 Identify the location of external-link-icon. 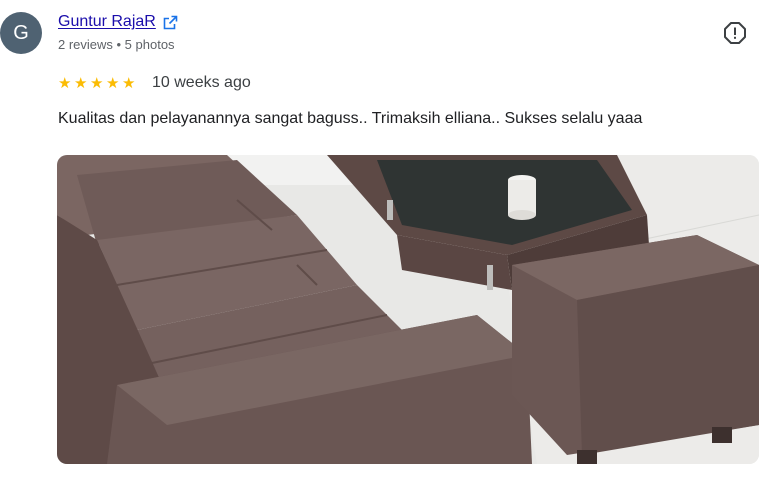
(170, 22).